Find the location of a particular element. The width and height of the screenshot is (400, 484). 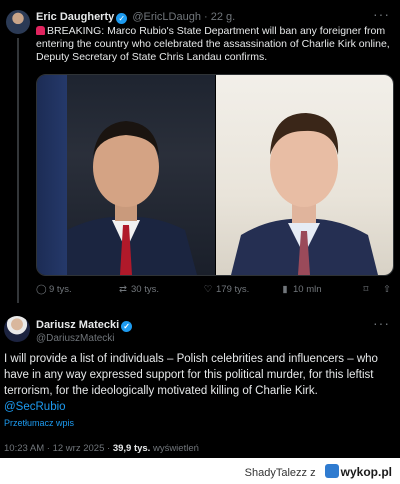

reply-button: ◯ 9 tys. is located at coordinates (54, 289).